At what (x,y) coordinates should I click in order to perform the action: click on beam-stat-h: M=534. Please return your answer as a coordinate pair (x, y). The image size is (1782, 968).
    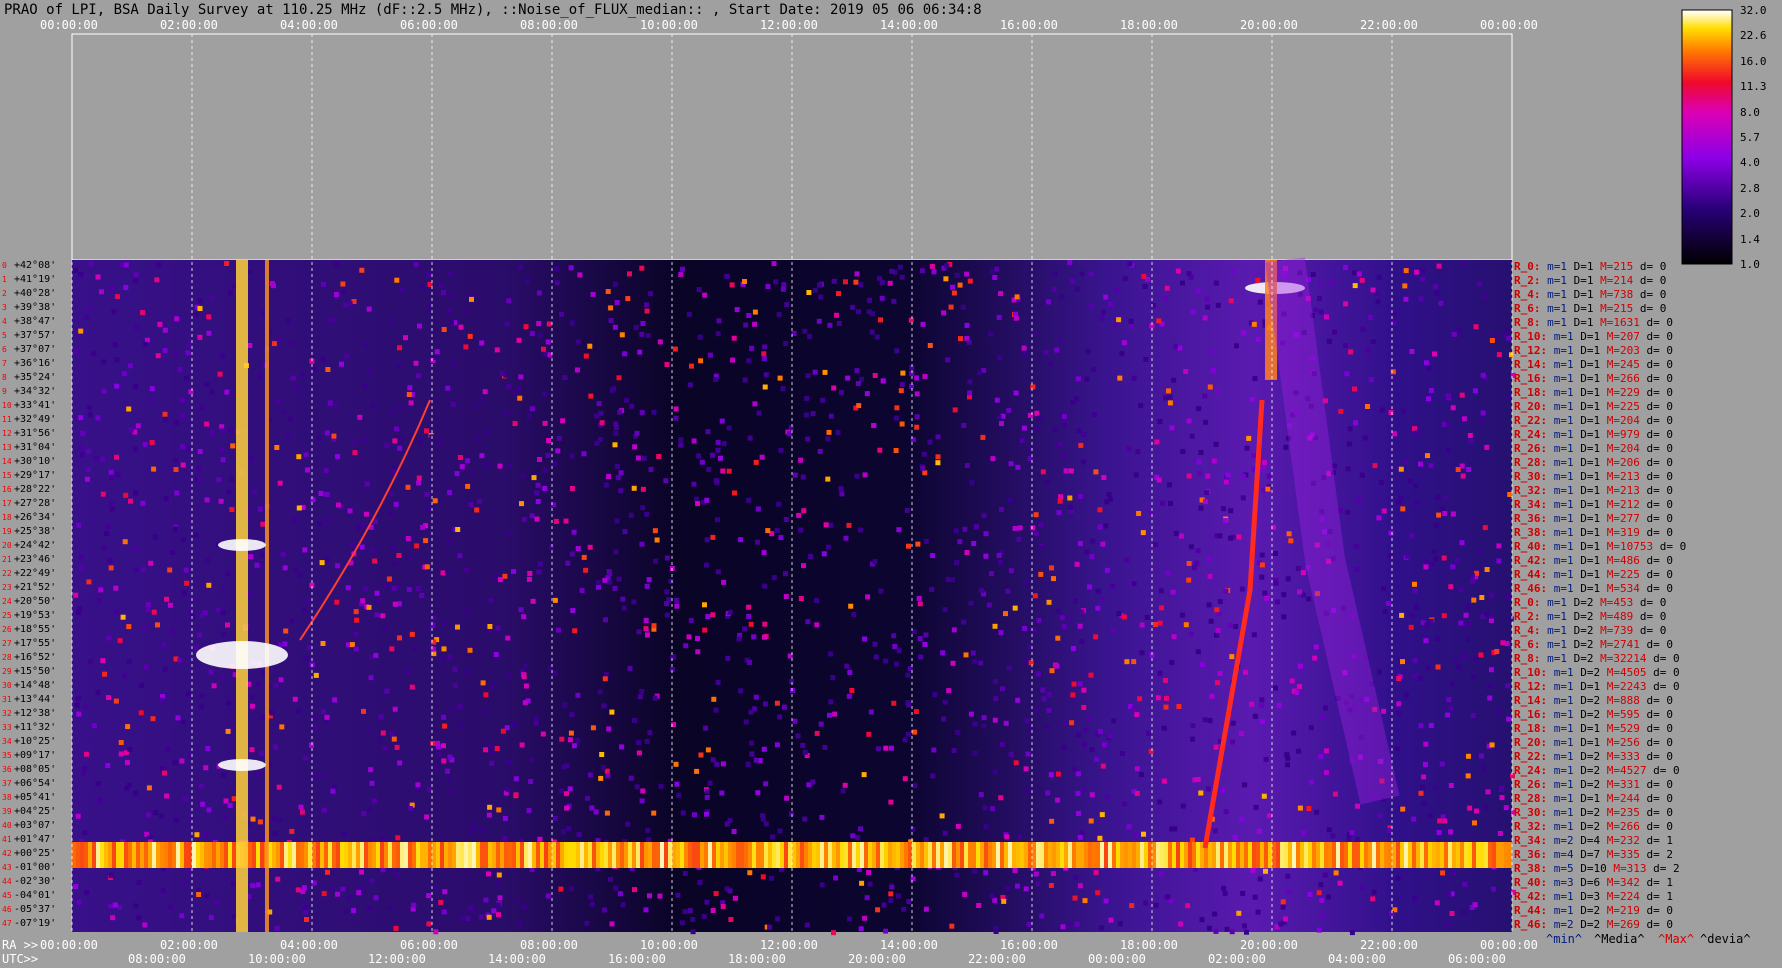
    Looking at the image, I should click on (1626, 588).